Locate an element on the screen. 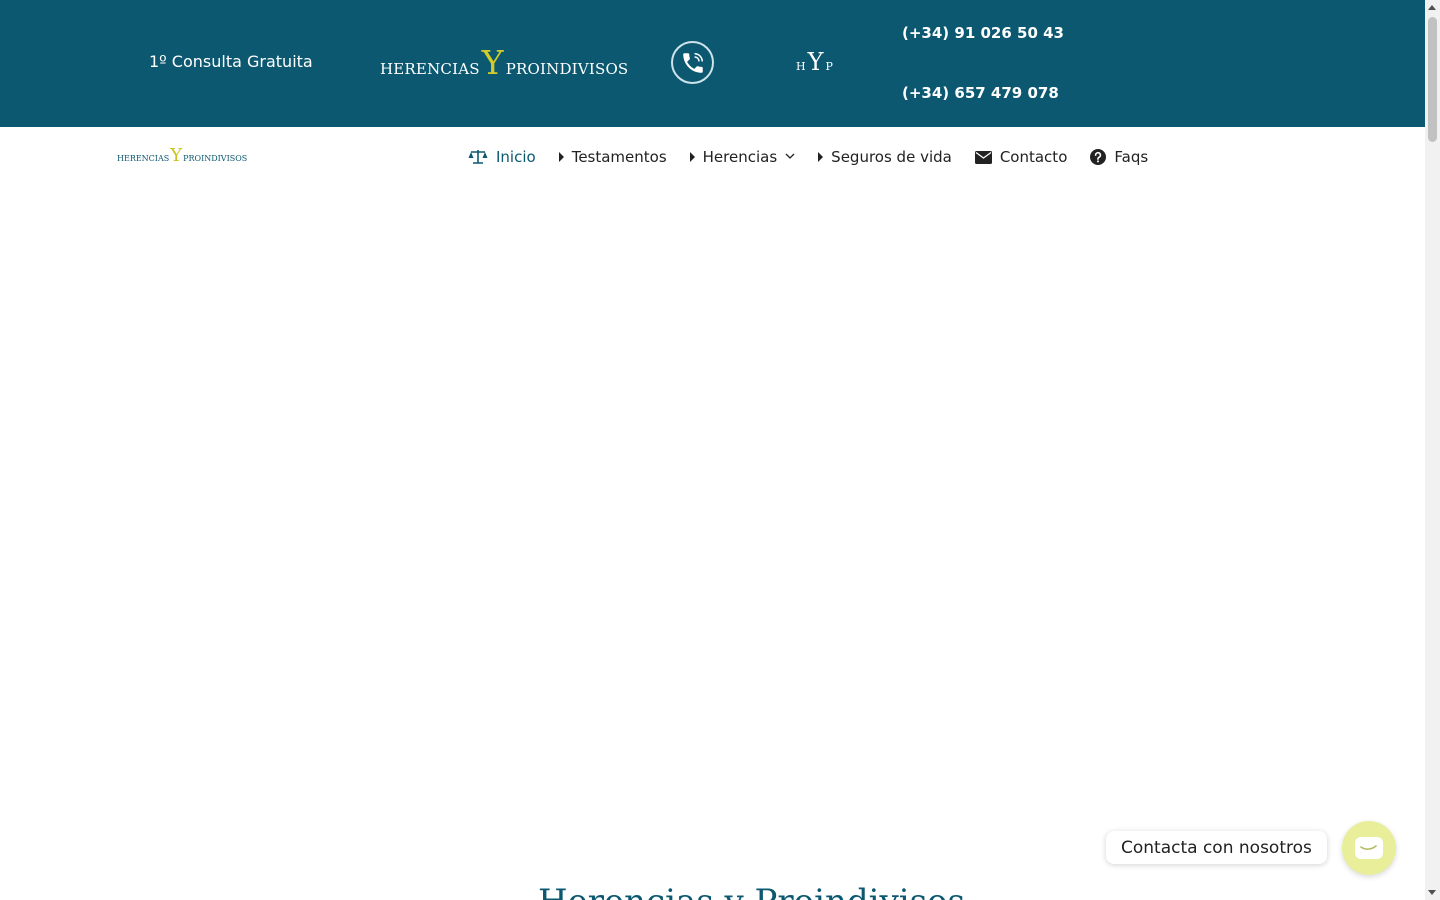 The height and width of the screenshot is (900, 1440). menu-item-inicio: Inicio is located at coordinates (502, 157).